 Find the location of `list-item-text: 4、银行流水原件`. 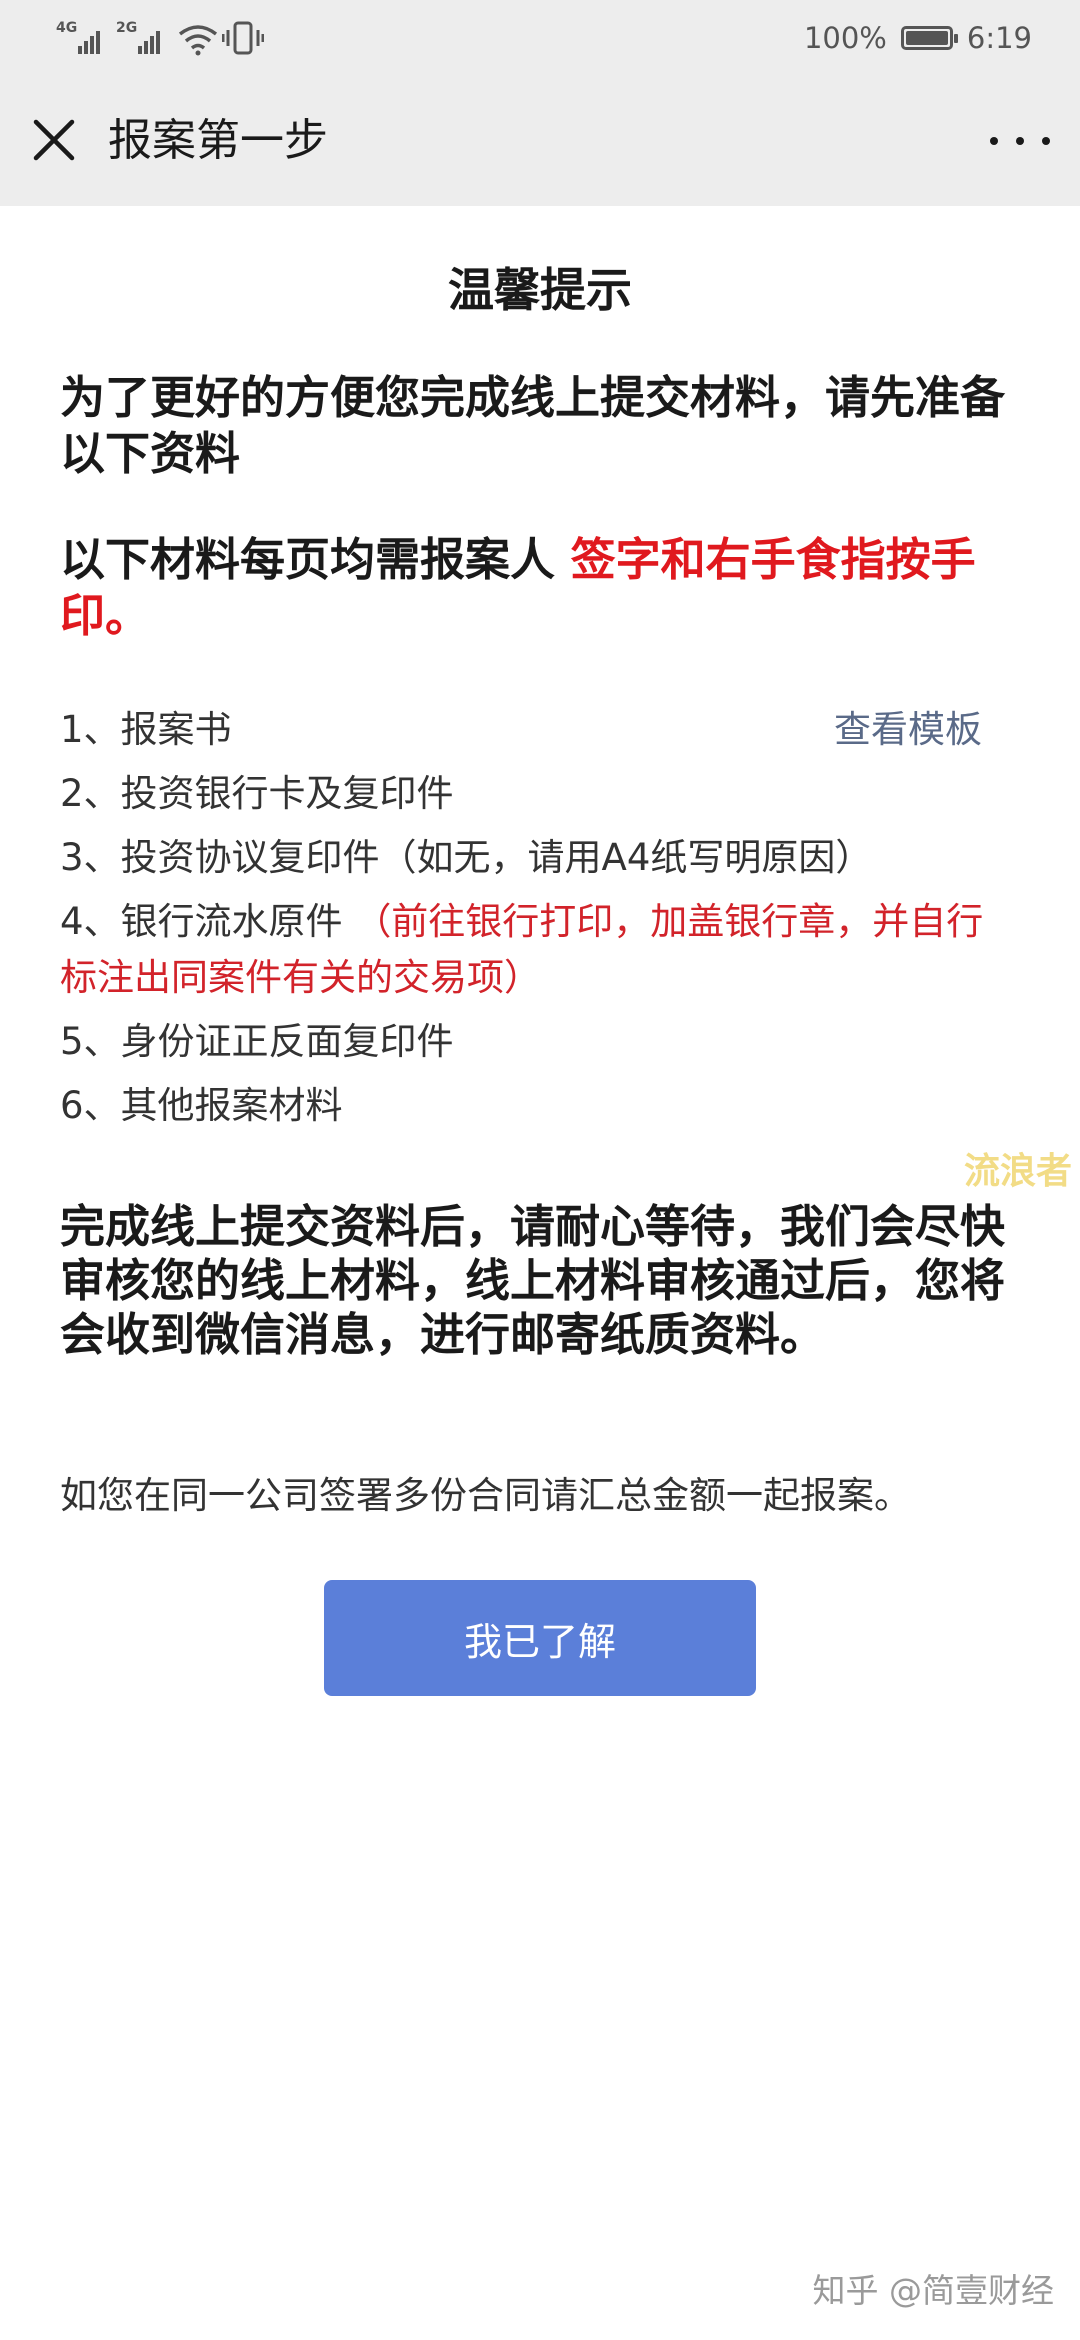

list-item-text: 4、银行流水原件 is located at coordinates (207, 921).